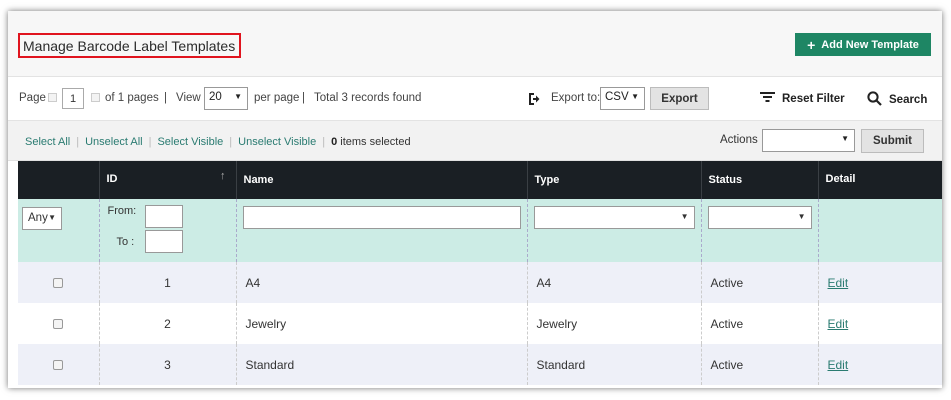 This screenshot has width=951, height=400. I want to click on per-page-label: per page, so click(277, 98).